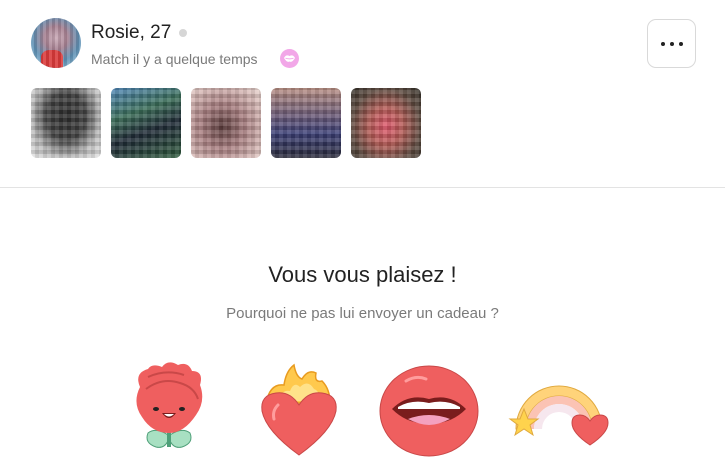 The width and height of the screenshot is (725, 474). I want to click on avatar-blur, so click(56, 43).